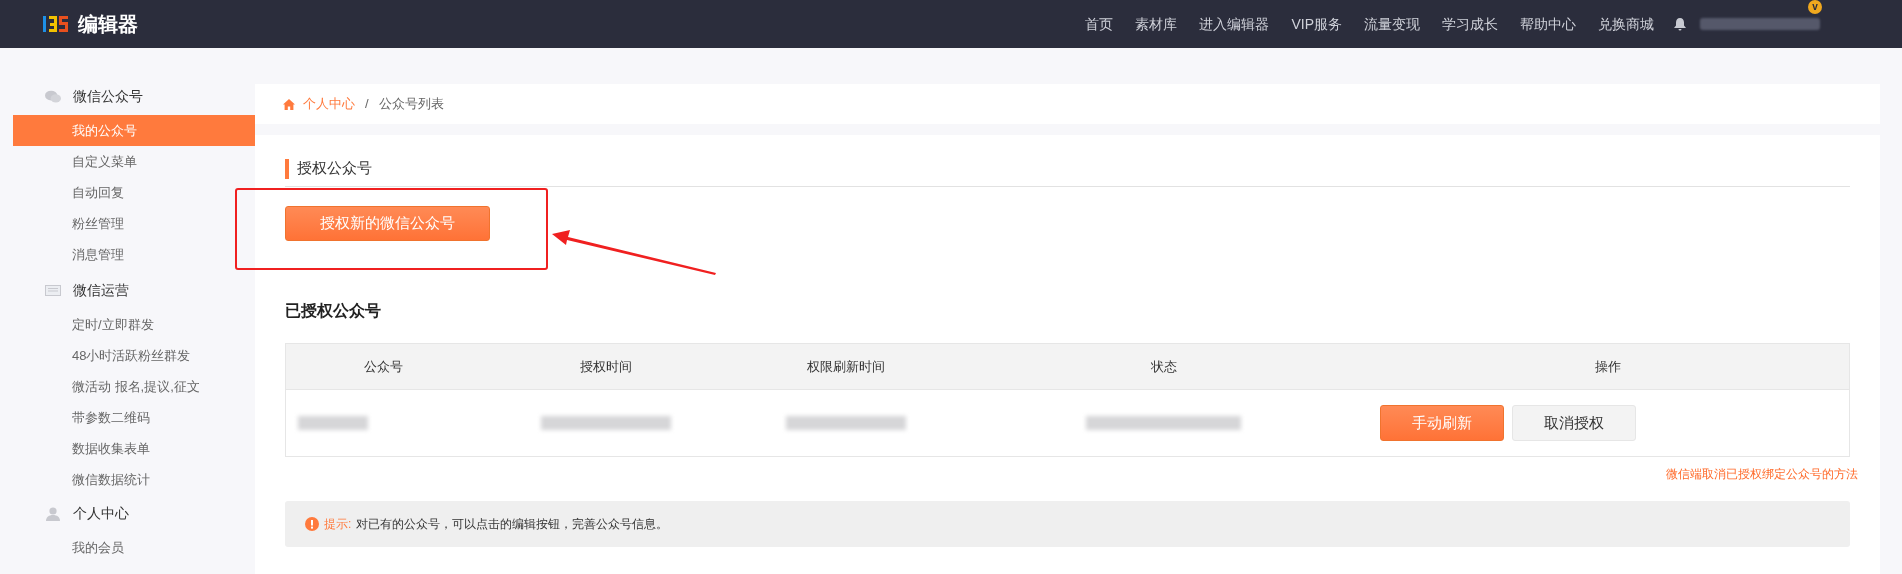 This screenshot has height=574, width=1902. What do you see at coordinates (338, 524) in the screenshot?
I see `tip-label: 提示:` at bounding box center [338, 524].